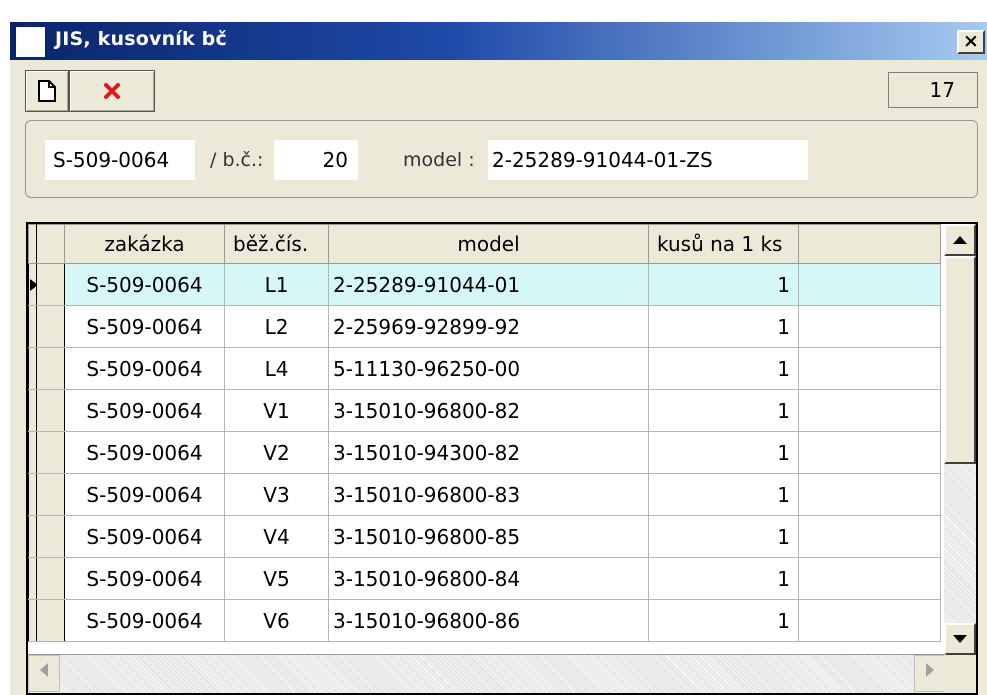 The height and width of the screenshot is (695, 987). I want to click on cell-bc: V4, so click(276, 536).